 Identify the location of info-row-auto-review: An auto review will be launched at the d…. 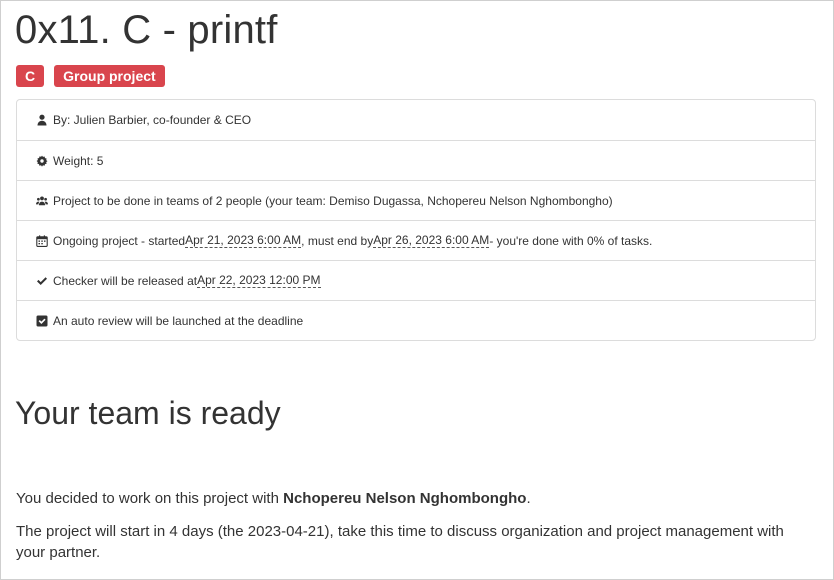
(416, 320).